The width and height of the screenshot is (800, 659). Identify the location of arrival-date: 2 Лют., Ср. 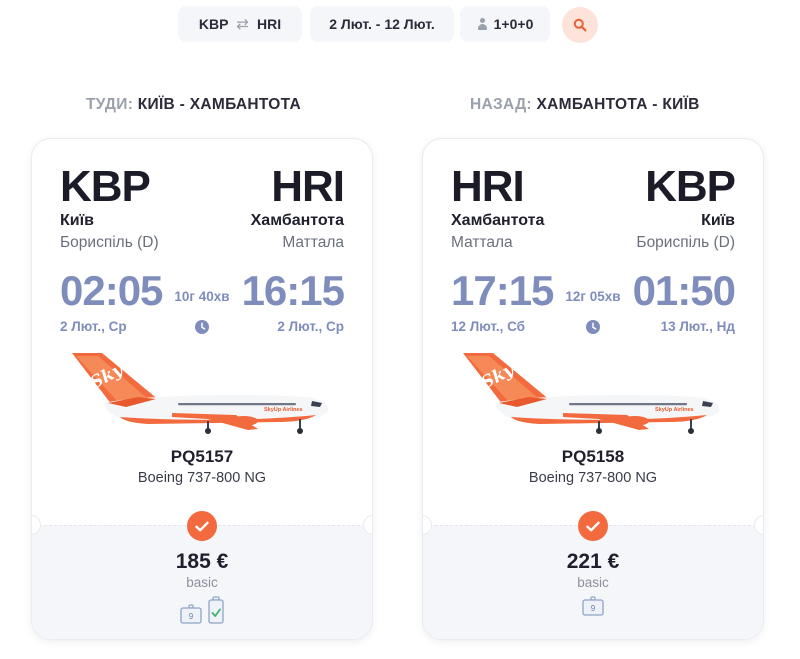
(310, 326).